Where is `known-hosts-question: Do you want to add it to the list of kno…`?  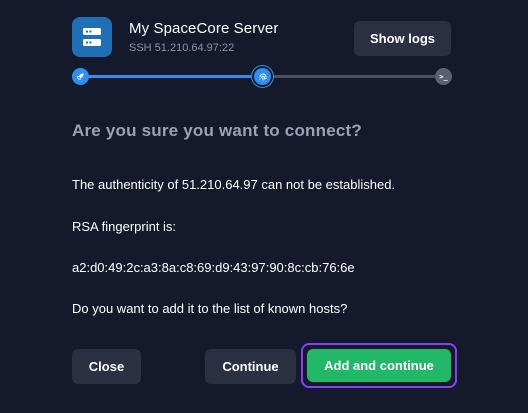
known-hosts-question: Do you want to add it to the list of kno… is located at coordinates (210, 308).